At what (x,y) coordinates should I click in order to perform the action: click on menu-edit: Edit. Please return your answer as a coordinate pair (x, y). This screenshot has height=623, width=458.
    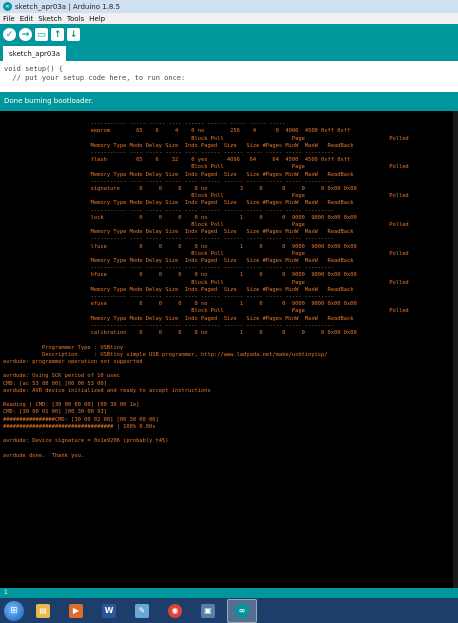
    Looking at the image, I should click on (27, 19).